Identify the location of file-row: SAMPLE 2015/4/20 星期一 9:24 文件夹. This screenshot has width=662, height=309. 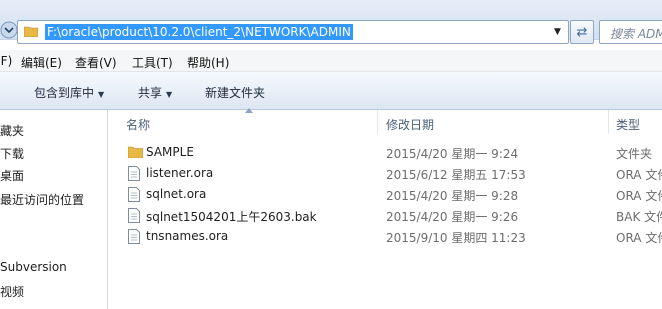
(385, 152).